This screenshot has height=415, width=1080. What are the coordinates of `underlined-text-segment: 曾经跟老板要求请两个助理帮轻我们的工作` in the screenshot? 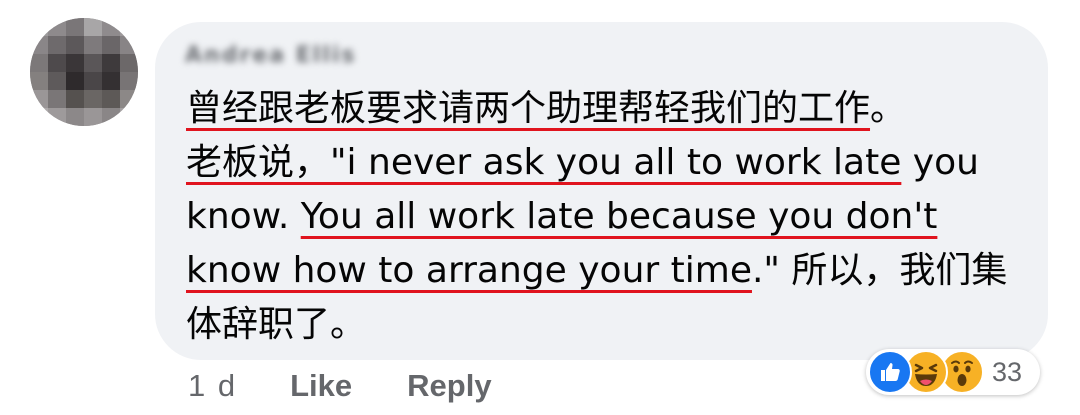 It's located at (528, 108).